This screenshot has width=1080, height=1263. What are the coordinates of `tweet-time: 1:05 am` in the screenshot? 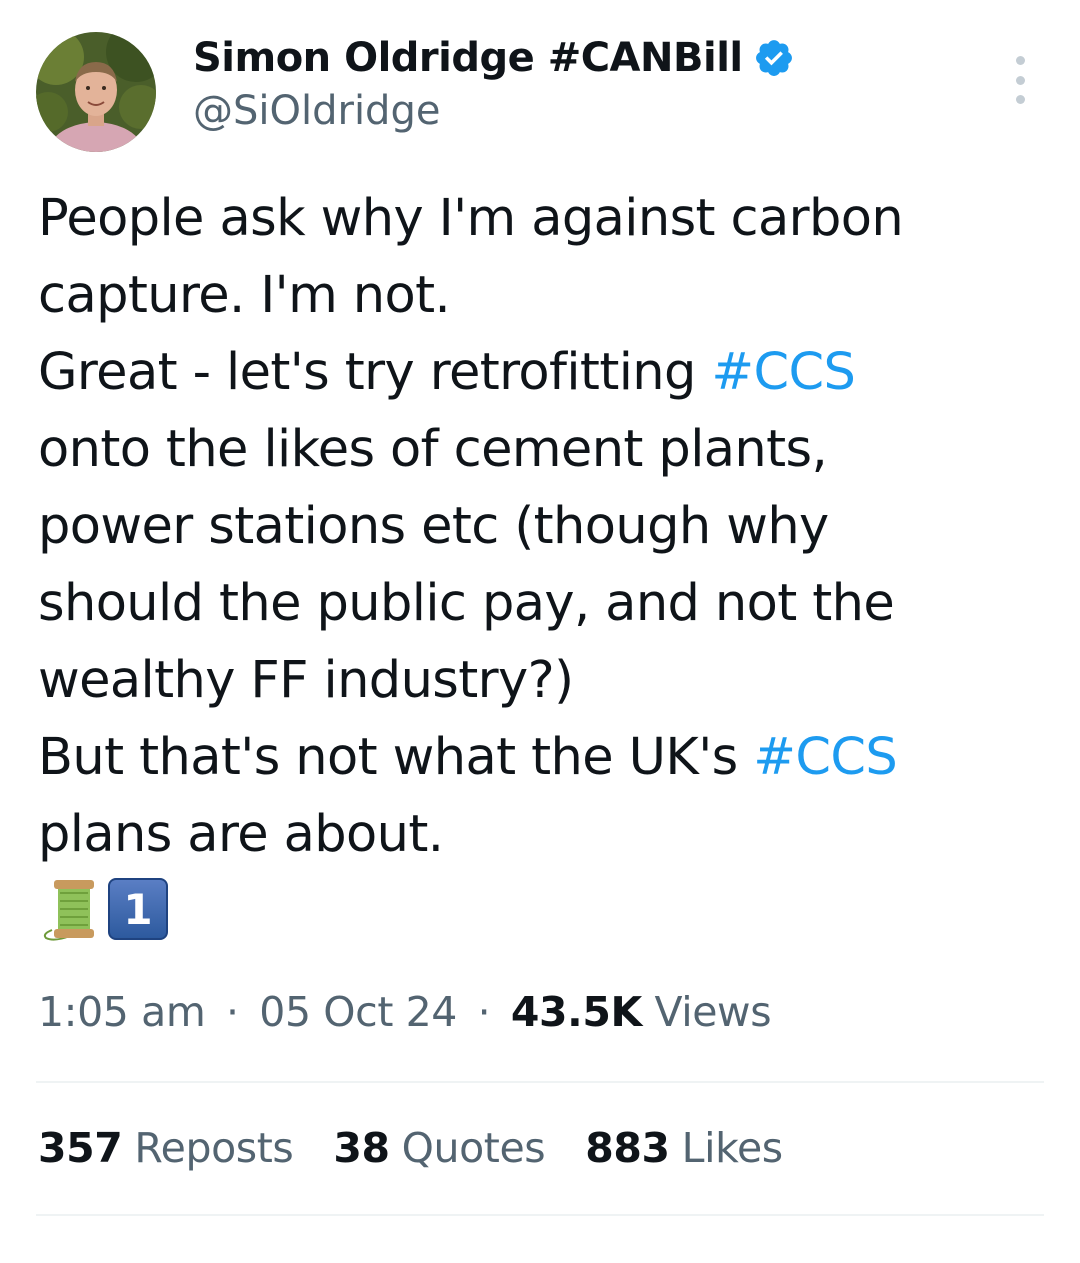 It's located at (122, 1012).